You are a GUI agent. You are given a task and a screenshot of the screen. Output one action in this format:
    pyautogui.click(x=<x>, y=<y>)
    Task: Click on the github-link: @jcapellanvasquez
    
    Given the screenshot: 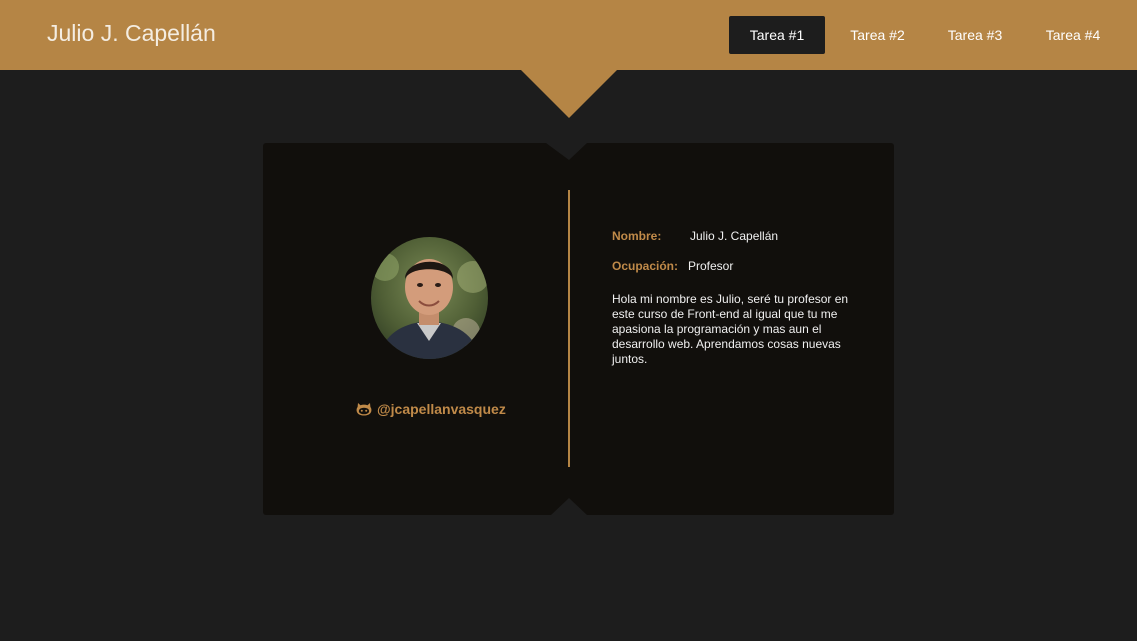 What is the action you would take?
    pyautogui.click(x=431, y=409)
    